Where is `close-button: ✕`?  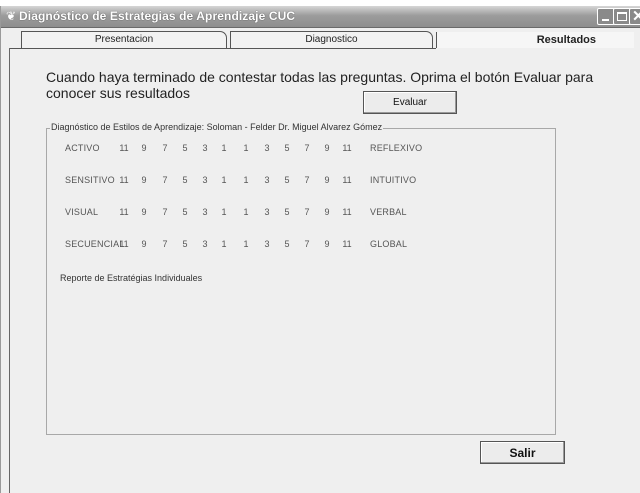
close-button: ✕ is located at coordinates (634, 16).